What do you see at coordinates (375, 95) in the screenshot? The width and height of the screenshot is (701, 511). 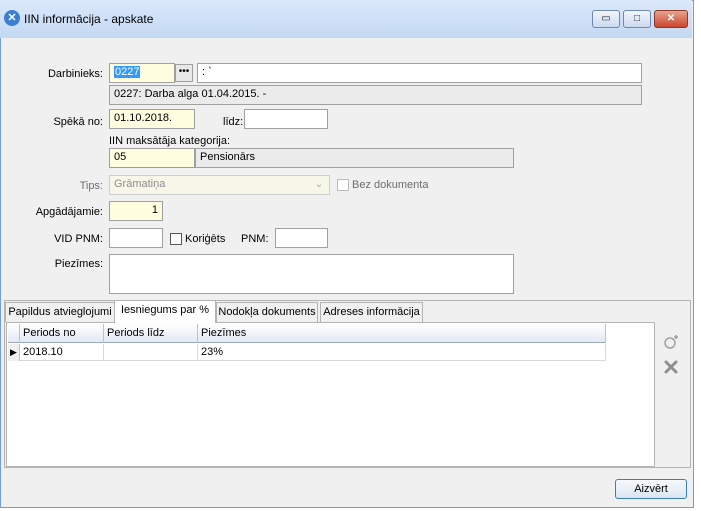 I see `darbinieks-info-field: 0227: Darba alga 01.04.2015. -` at bounding box center [375, 95].